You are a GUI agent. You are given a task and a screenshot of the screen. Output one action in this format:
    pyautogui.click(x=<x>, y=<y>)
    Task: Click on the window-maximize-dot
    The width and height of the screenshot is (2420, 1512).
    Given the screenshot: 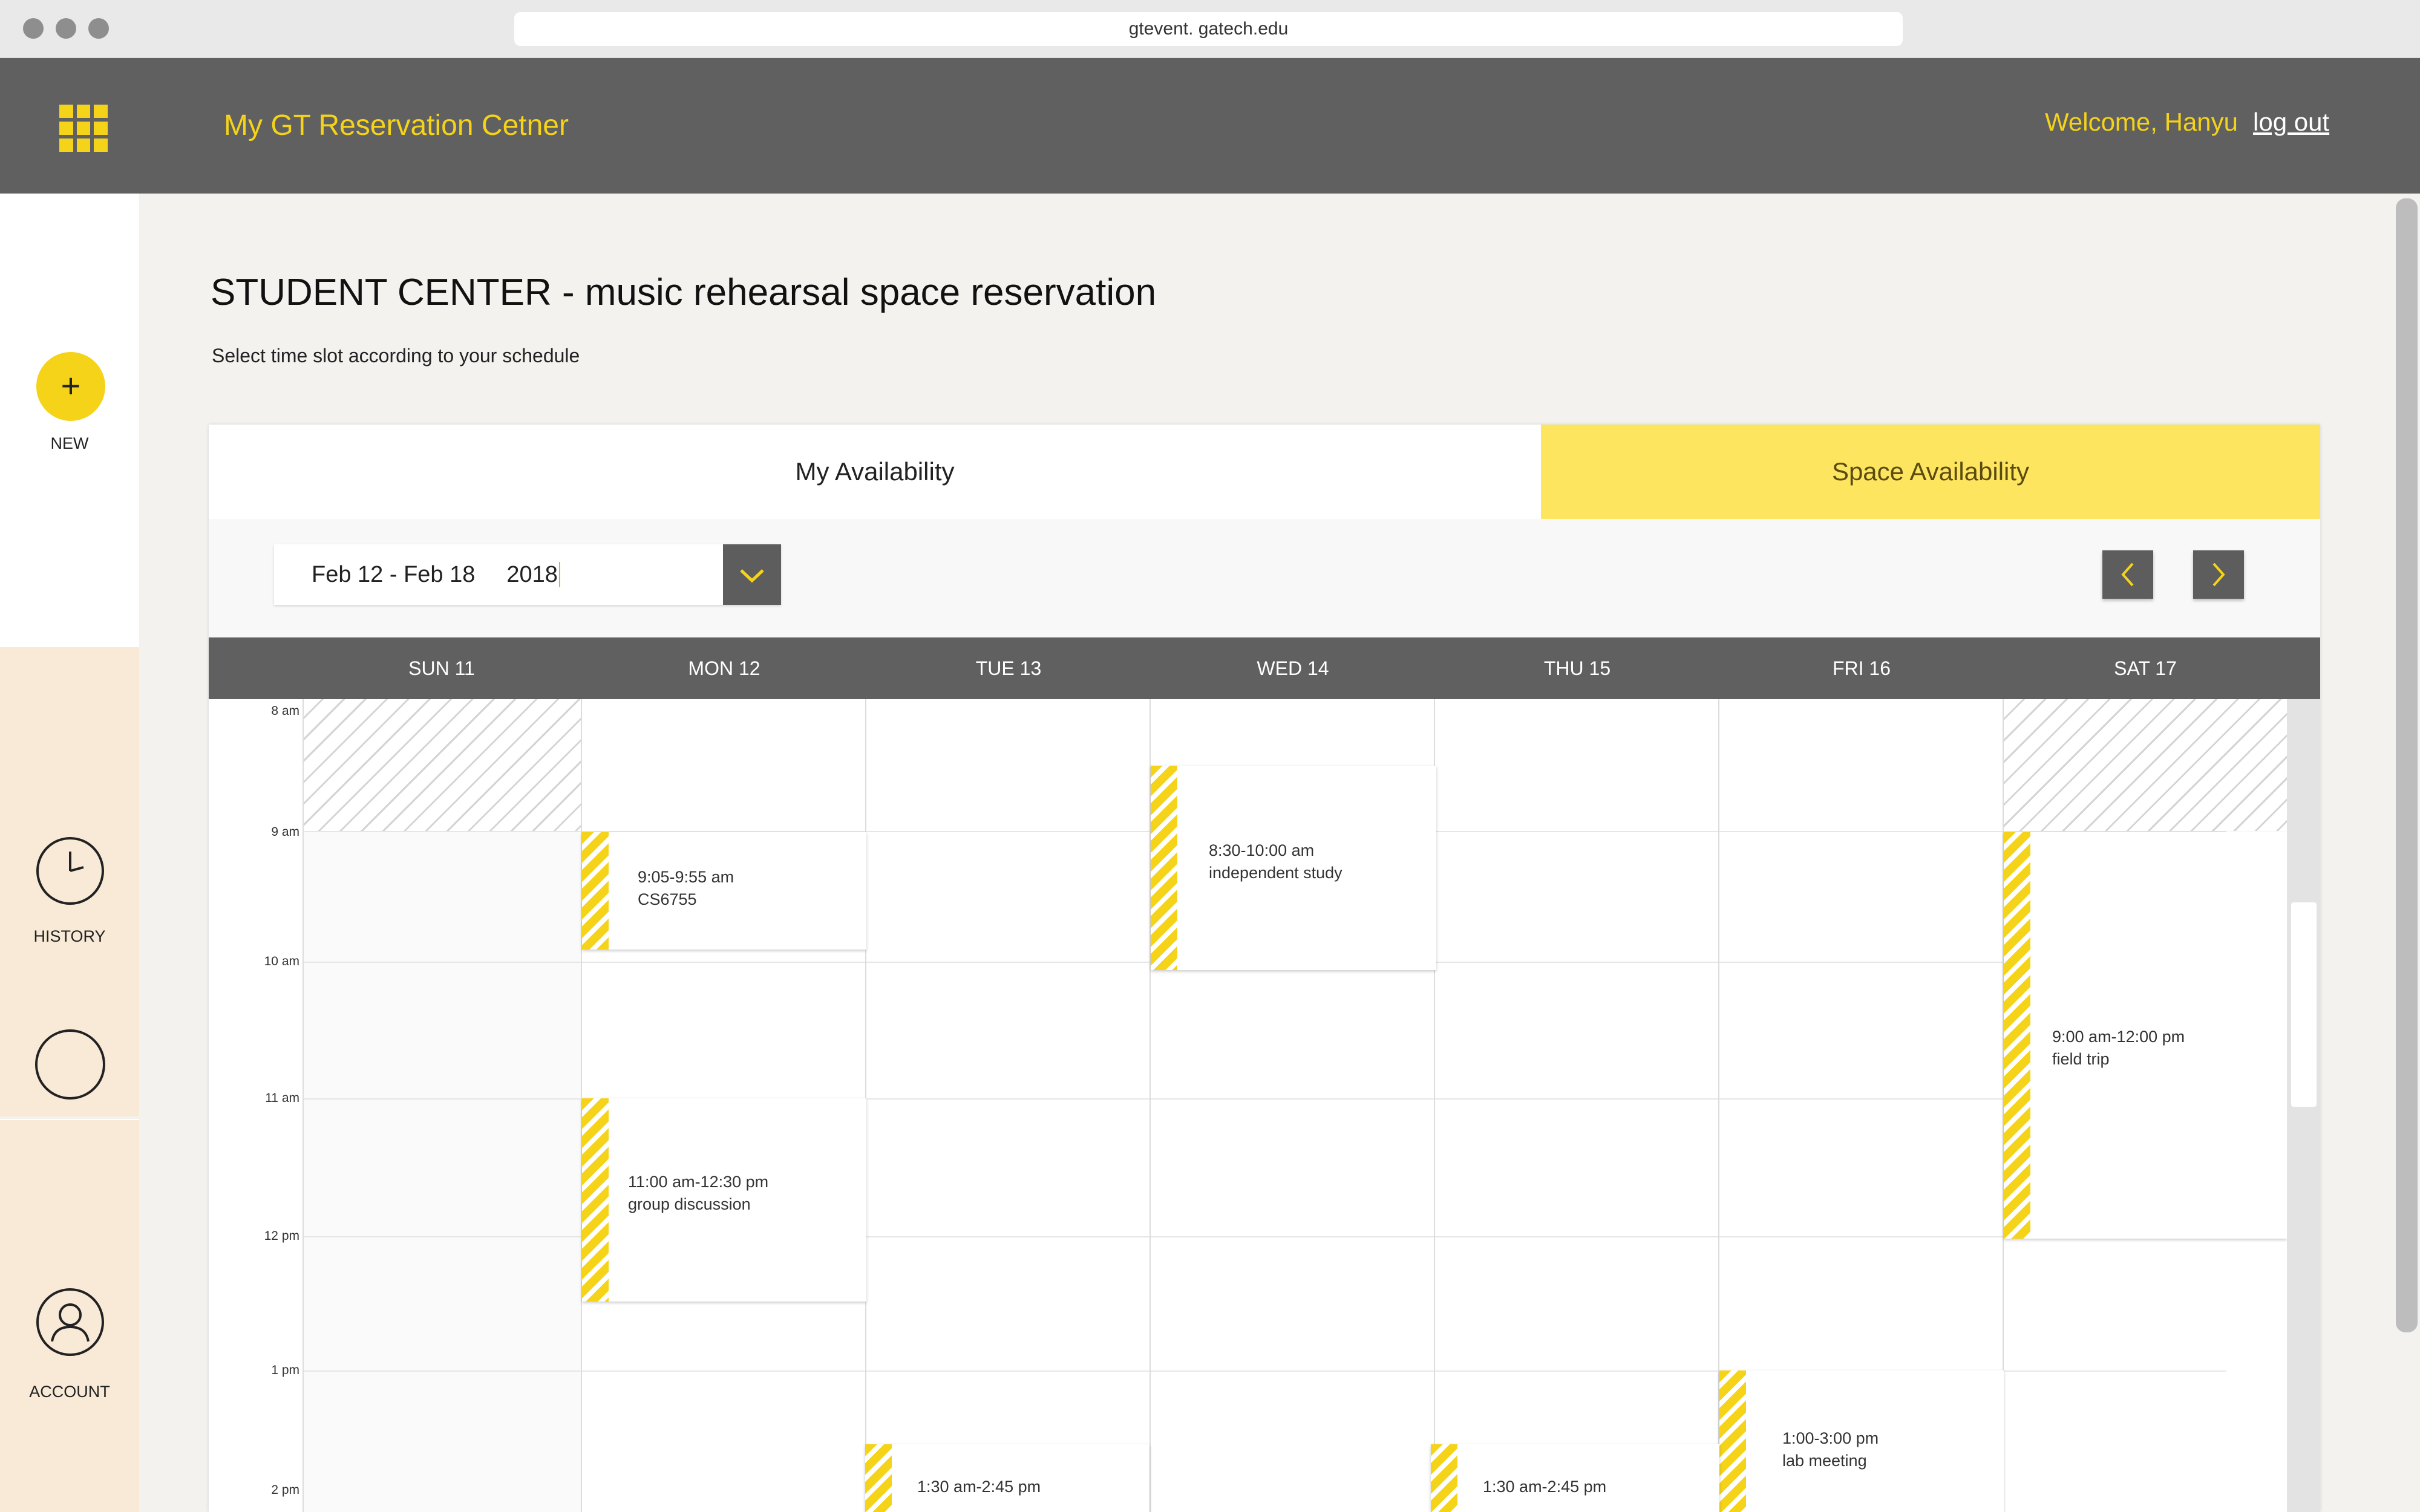 What is the action you would take?
    pyautogui.click(x=98, y=28)
    